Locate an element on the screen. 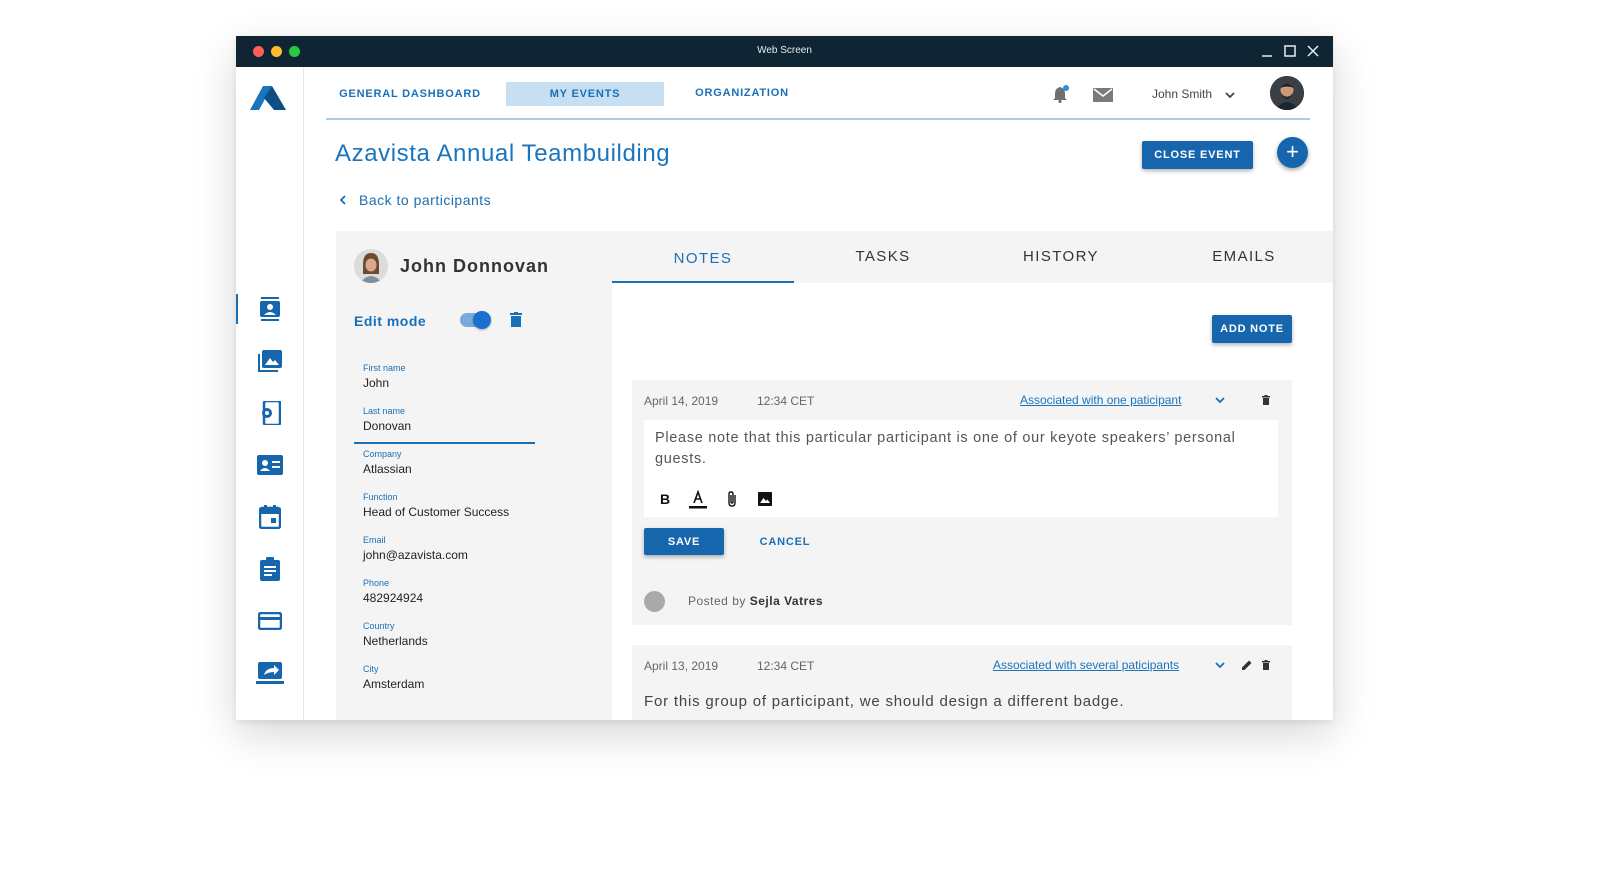  edit-mode-label: Edit mode is located at coordinates (390, 321).